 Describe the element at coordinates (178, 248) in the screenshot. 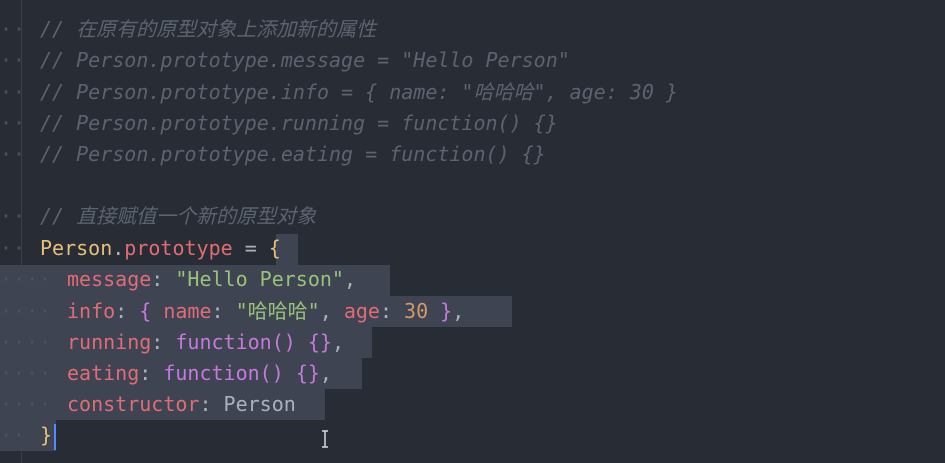

I see `code-token: prototype` at that location.